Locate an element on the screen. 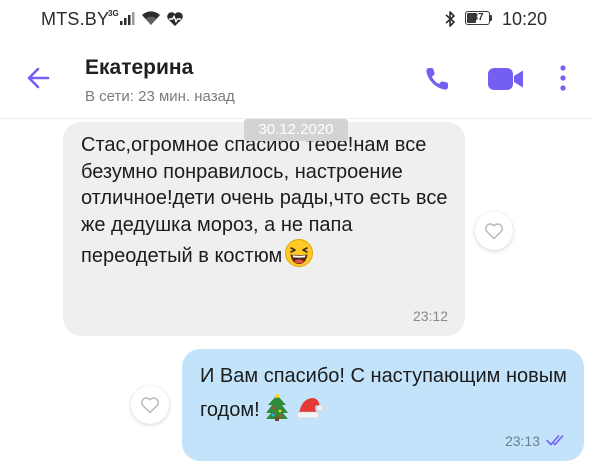  more-options-button is located at coordinates (563, 78).